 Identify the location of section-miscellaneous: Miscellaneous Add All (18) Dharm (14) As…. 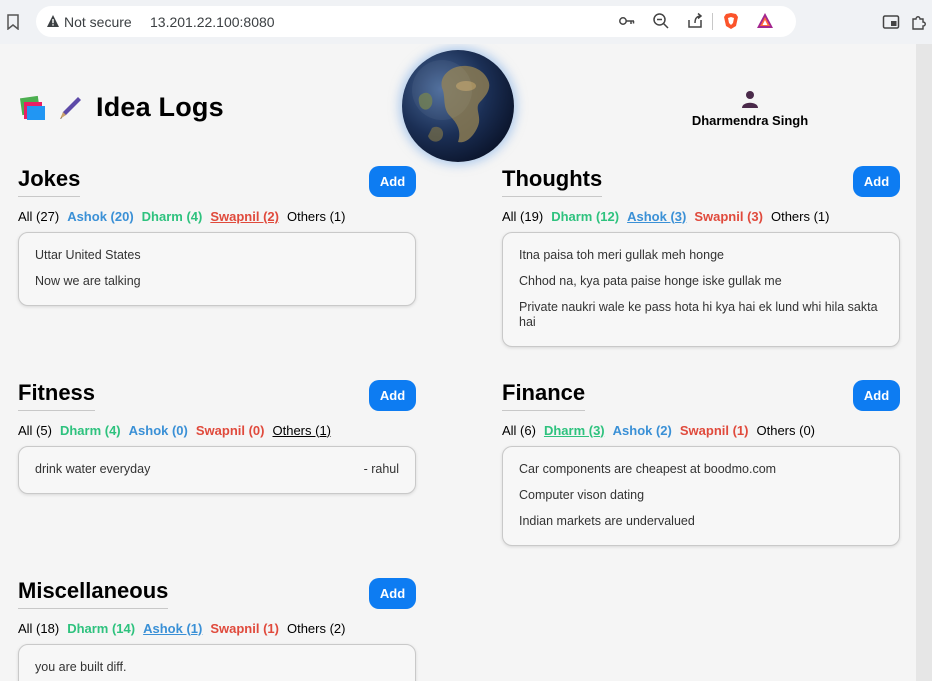
(217, 629).